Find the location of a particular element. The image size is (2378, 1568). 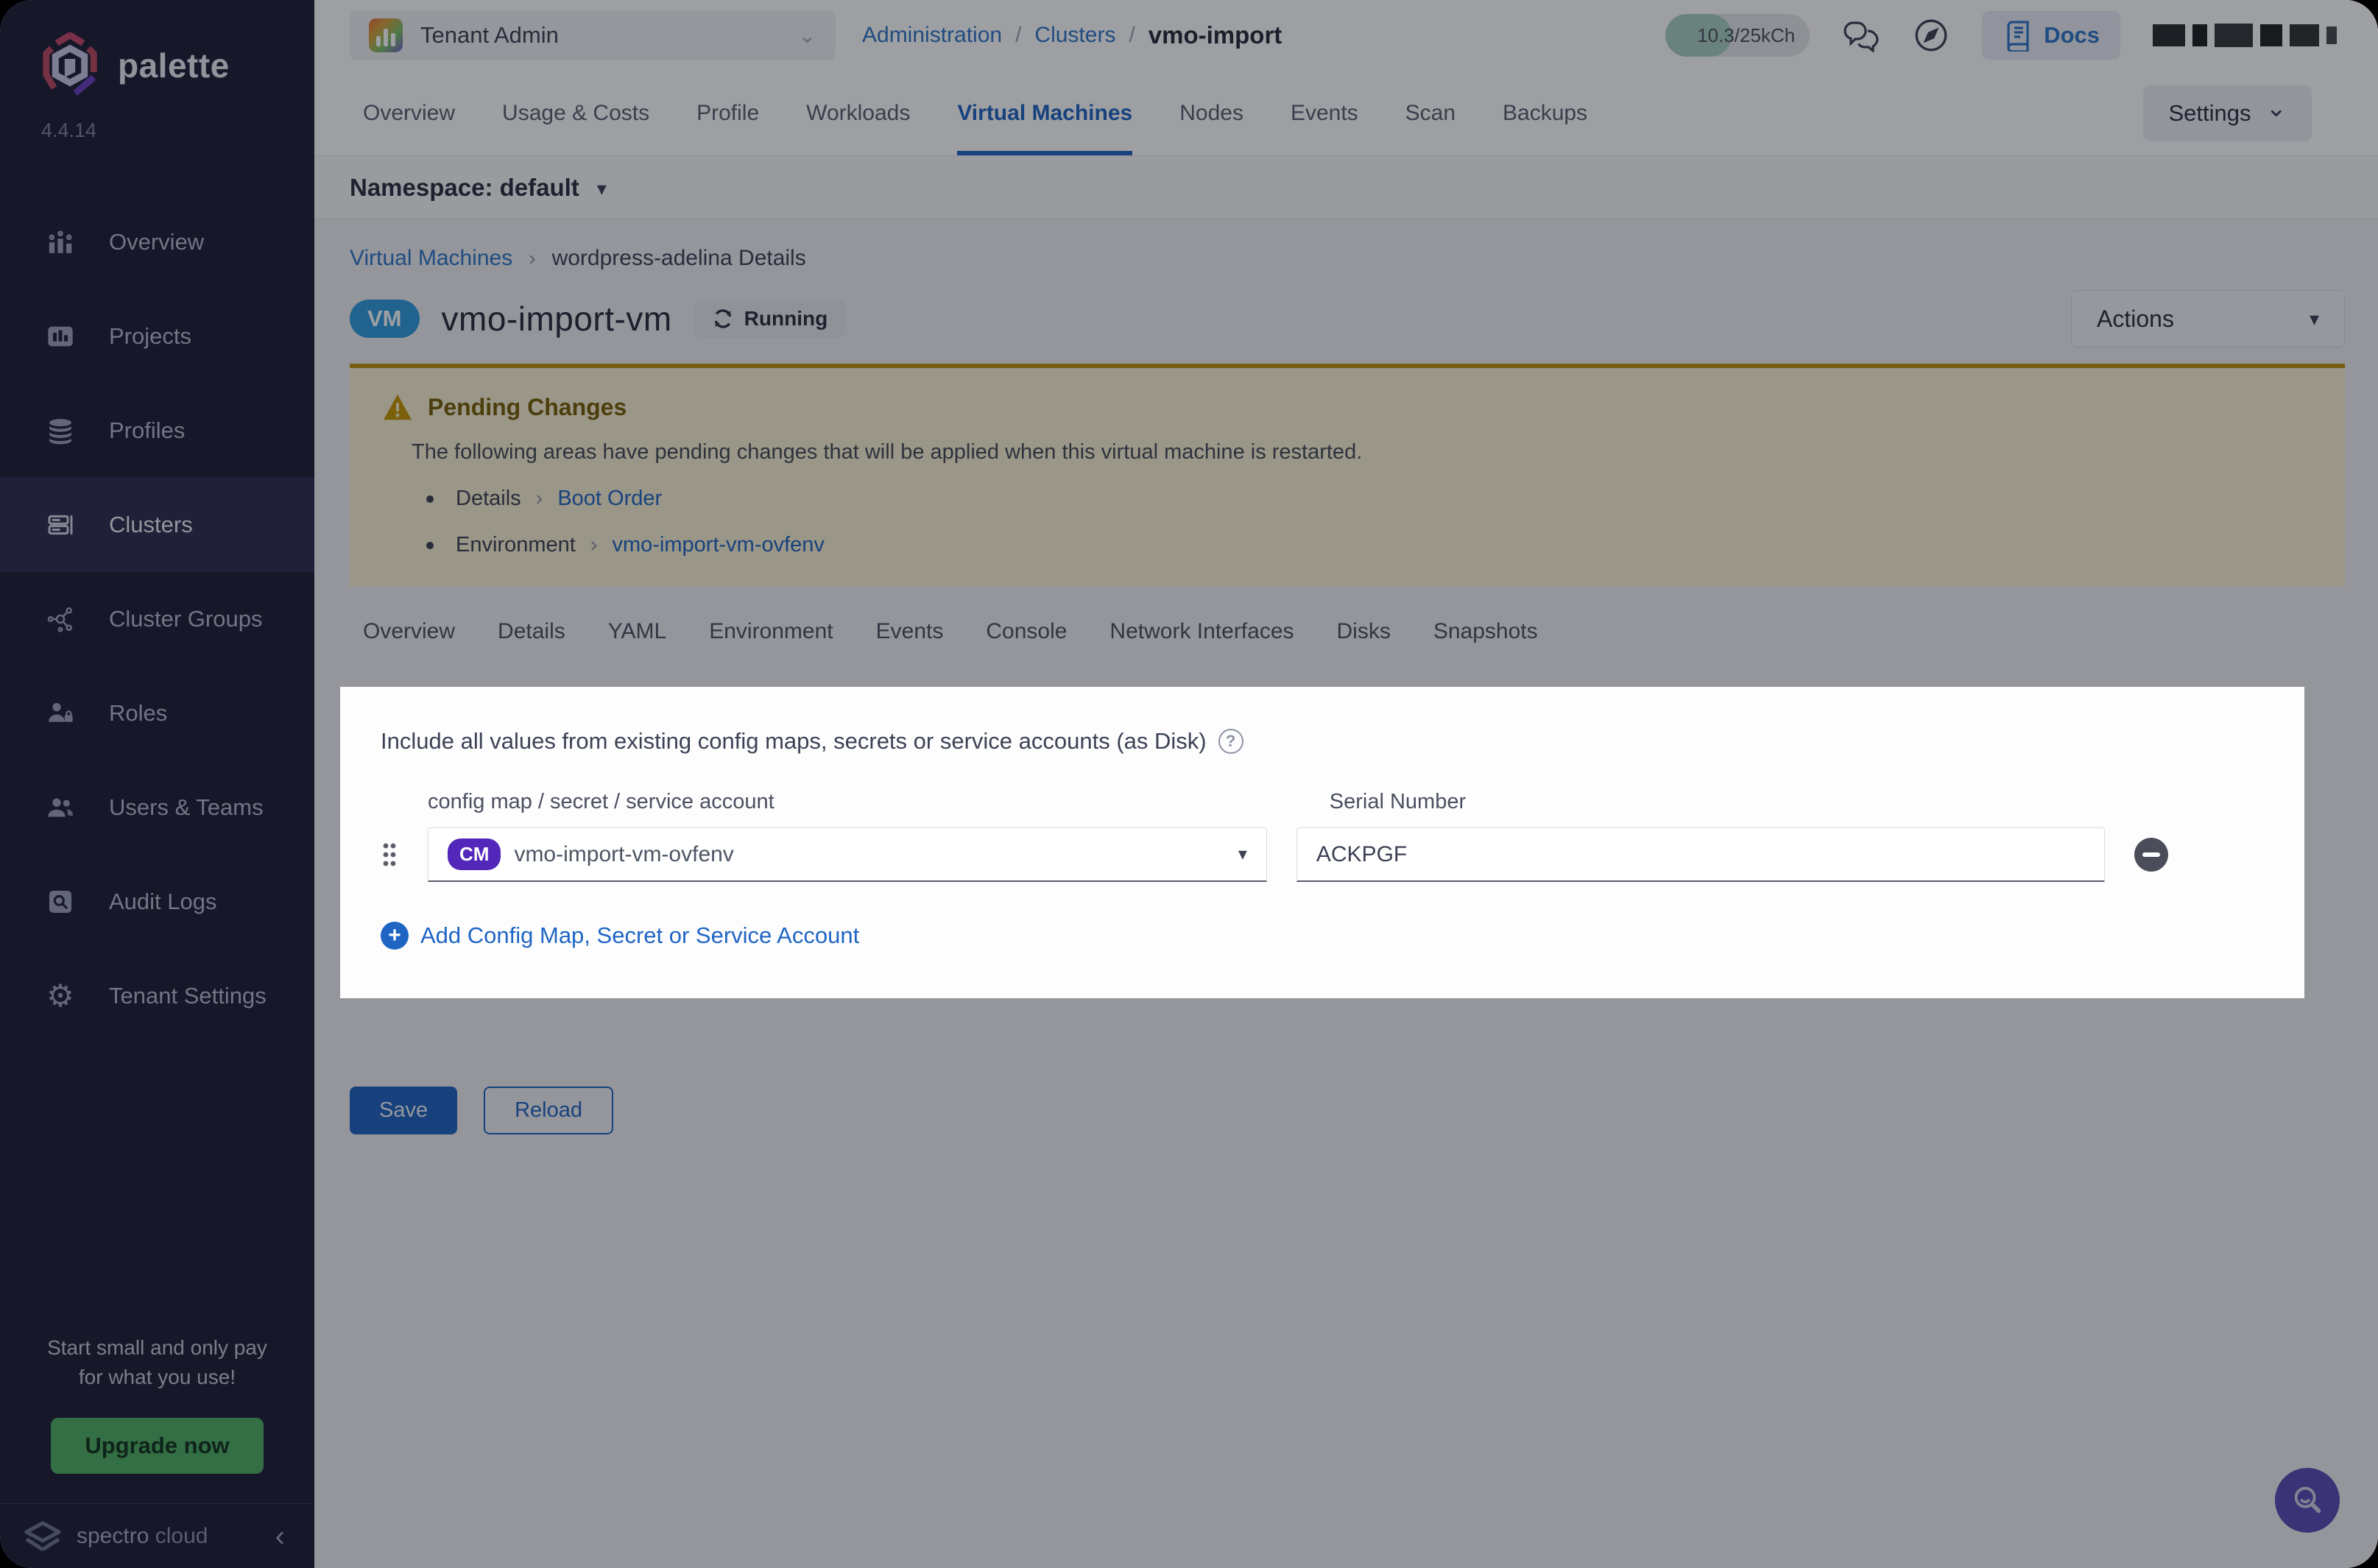

sidebar-footer: spectro cloud ‹ is located at coordinates (157, 1536).